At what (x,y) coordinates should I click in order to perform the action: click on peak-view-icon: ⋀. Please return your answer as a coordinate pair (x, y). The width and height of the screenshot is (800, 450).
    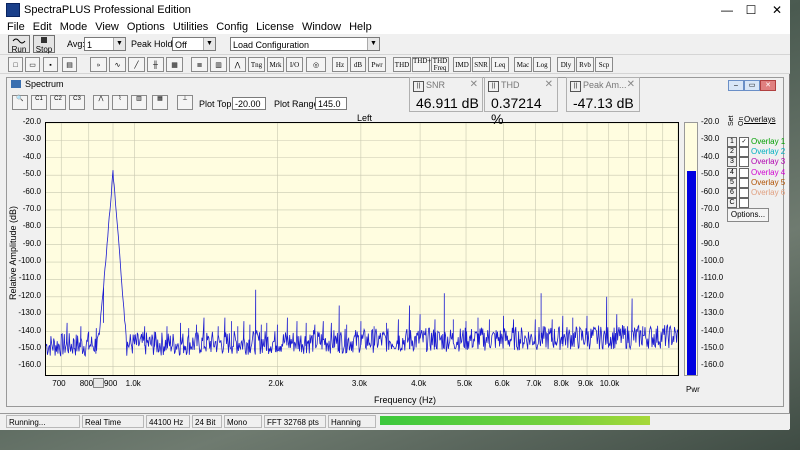
    Looking at the image, I should click on (101, 102).